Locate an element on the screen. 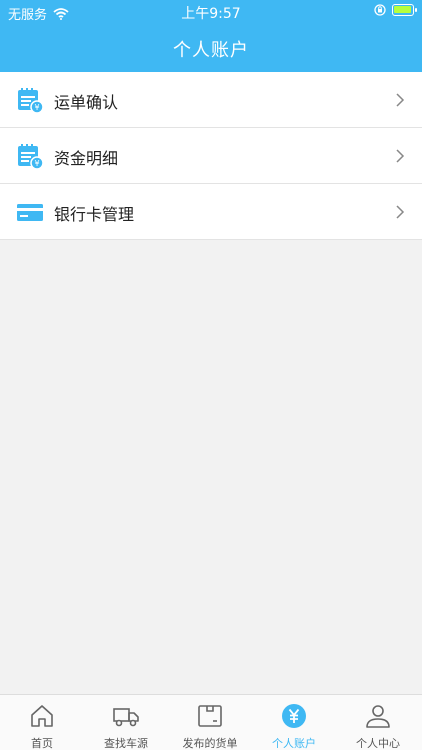  battery-icon is located at coordinates (404, 10).